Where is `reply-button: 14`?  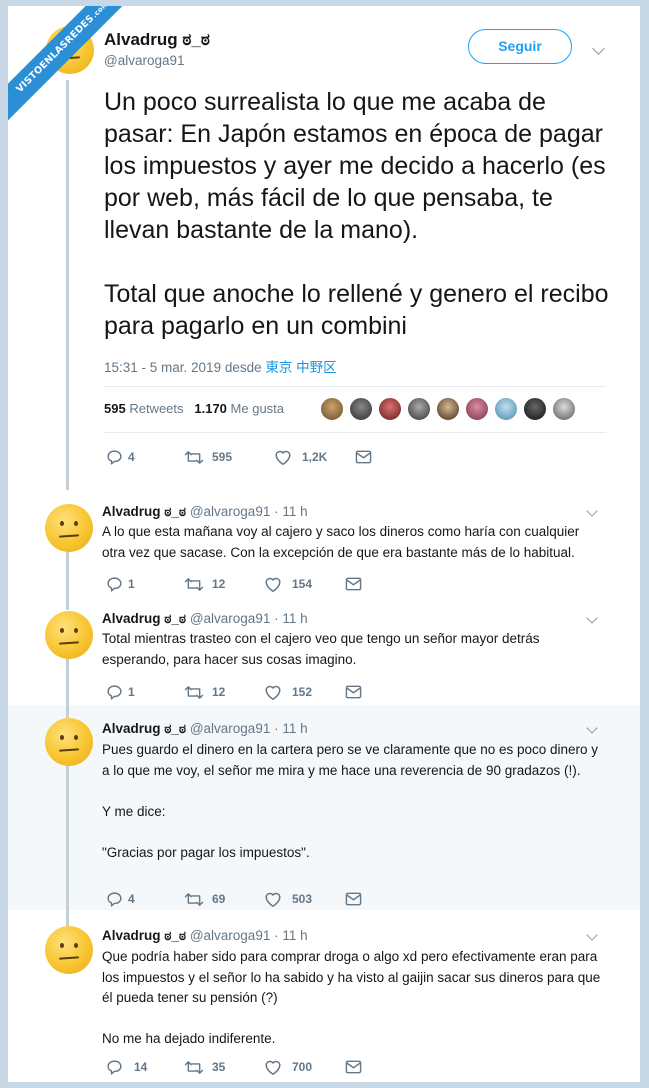 reply-button: 14 is located at coordinates (126, 1067).